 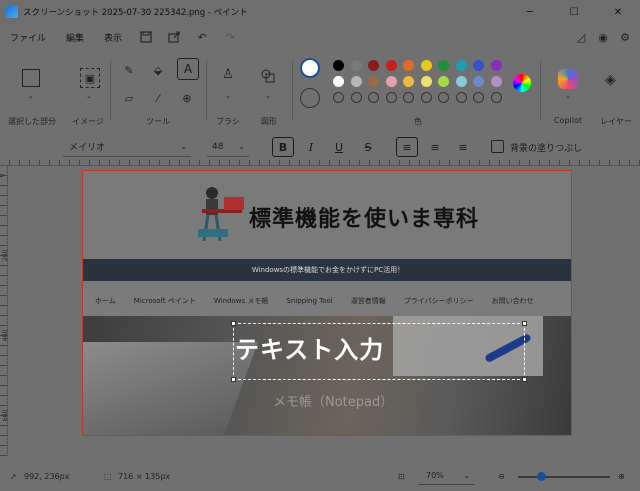 I want to click on zoom-slider-thumb, so click(x=541, y=476).